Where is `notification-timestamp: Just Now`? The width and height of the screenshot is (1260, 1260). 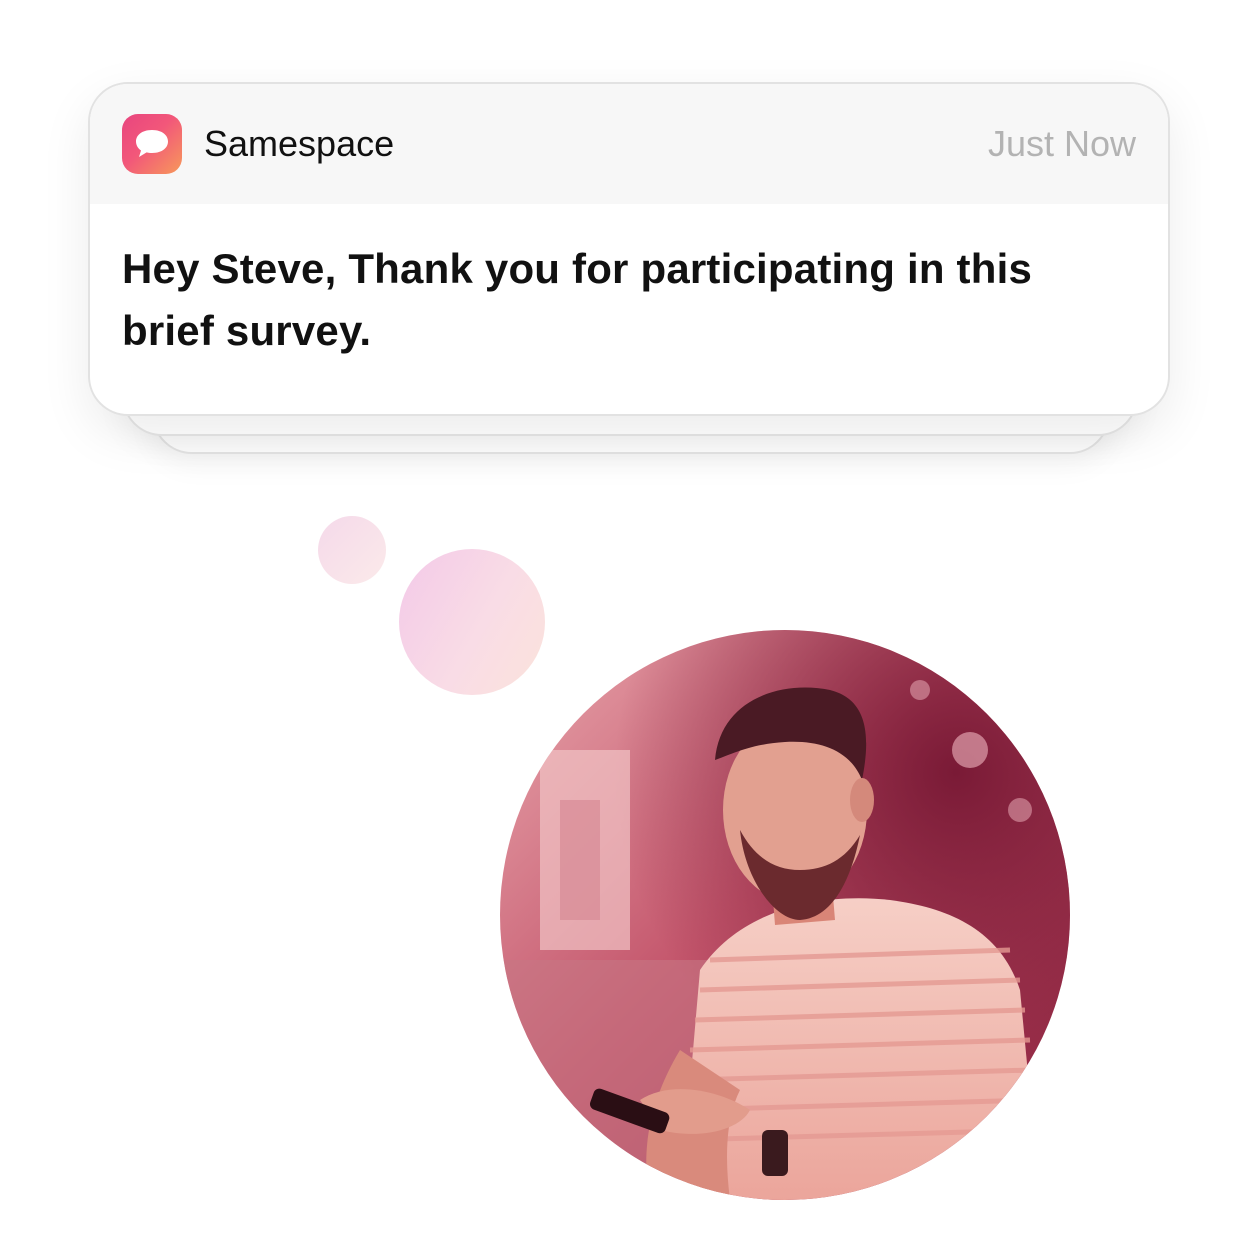
notification-timestamp: Just Now is located at coordinates (1061, 143).